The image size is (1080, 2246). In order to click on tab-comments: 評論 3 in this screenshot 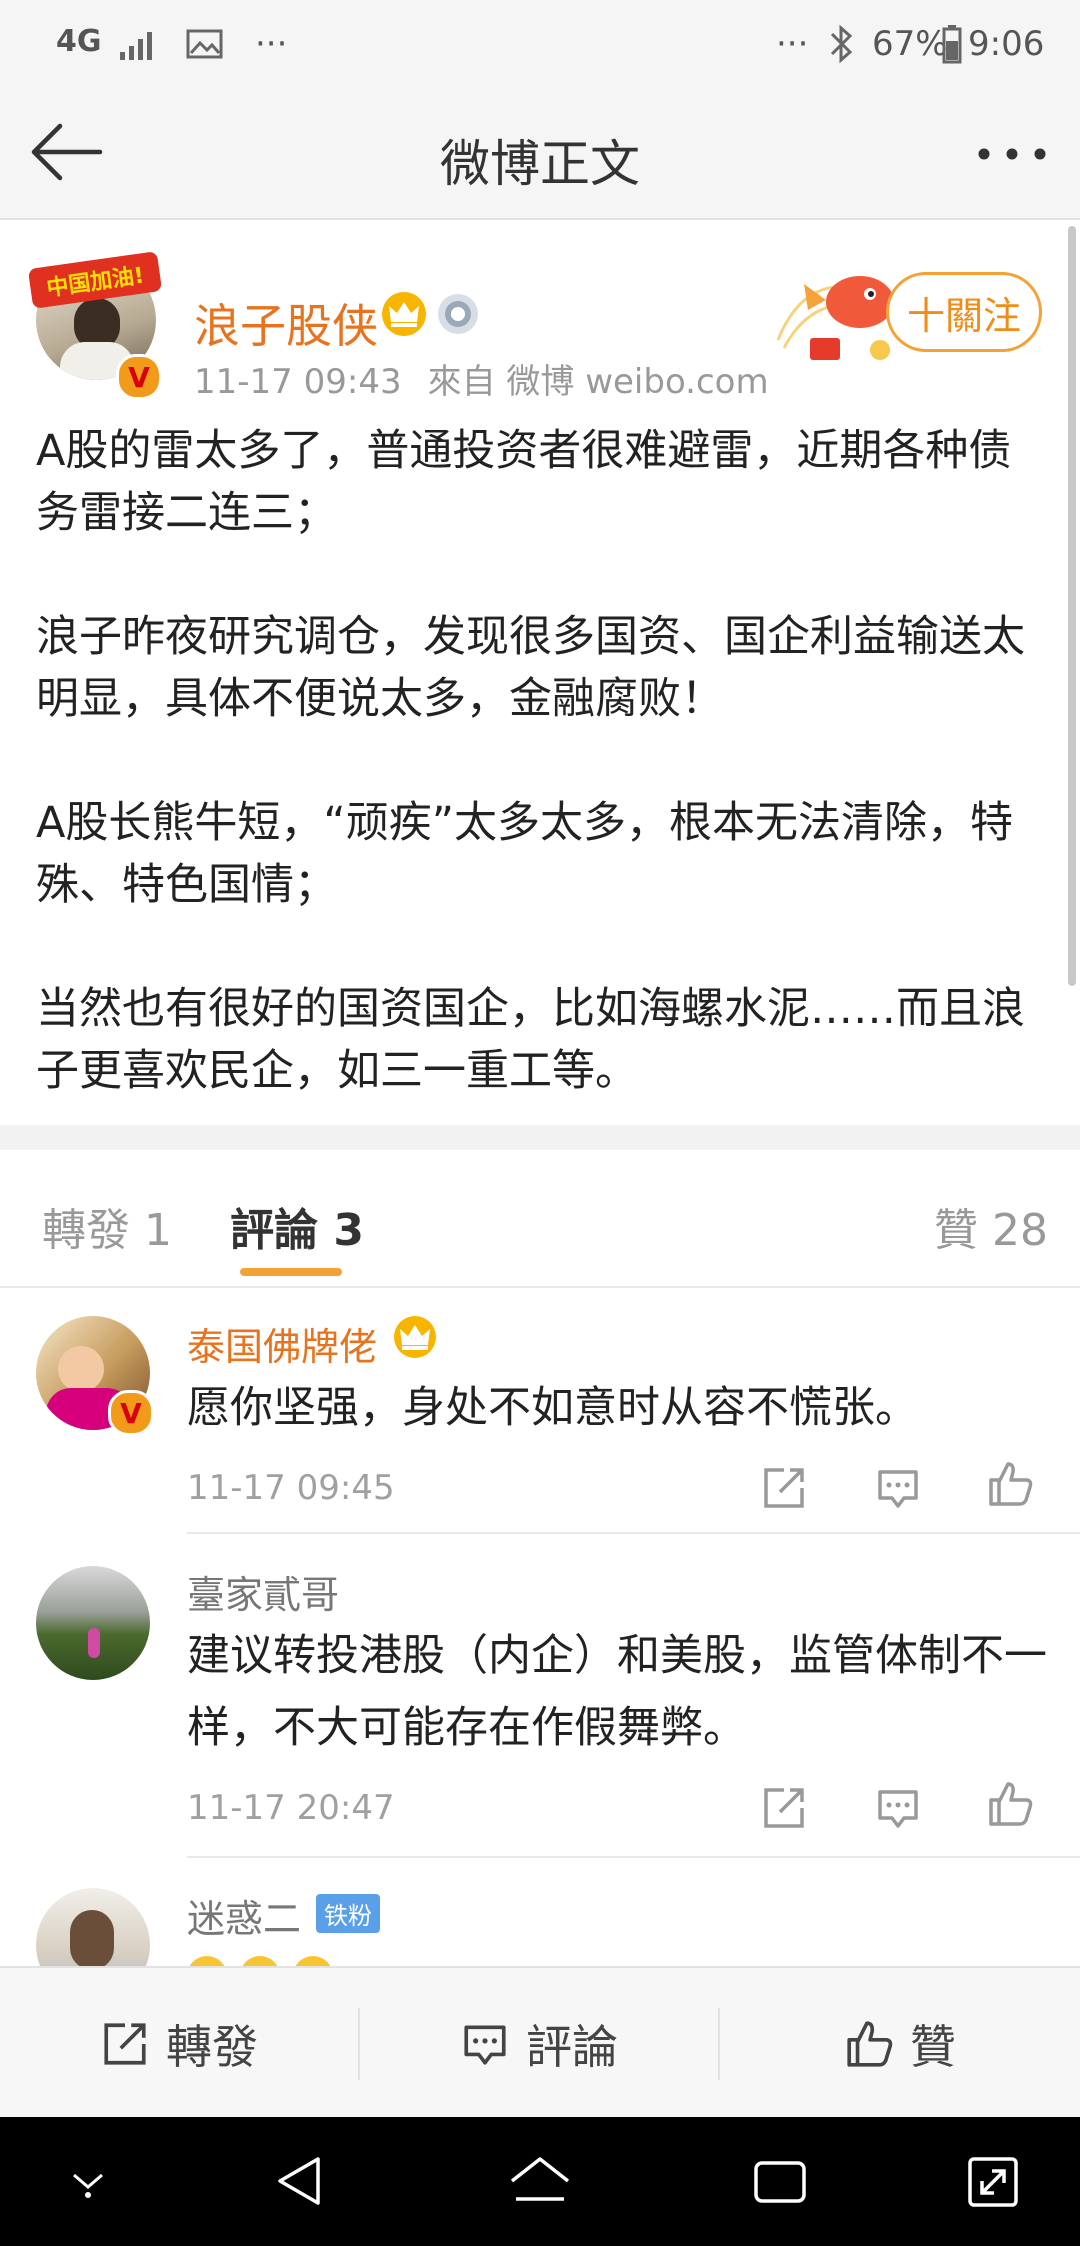, I will do `click(297, 1226)`.